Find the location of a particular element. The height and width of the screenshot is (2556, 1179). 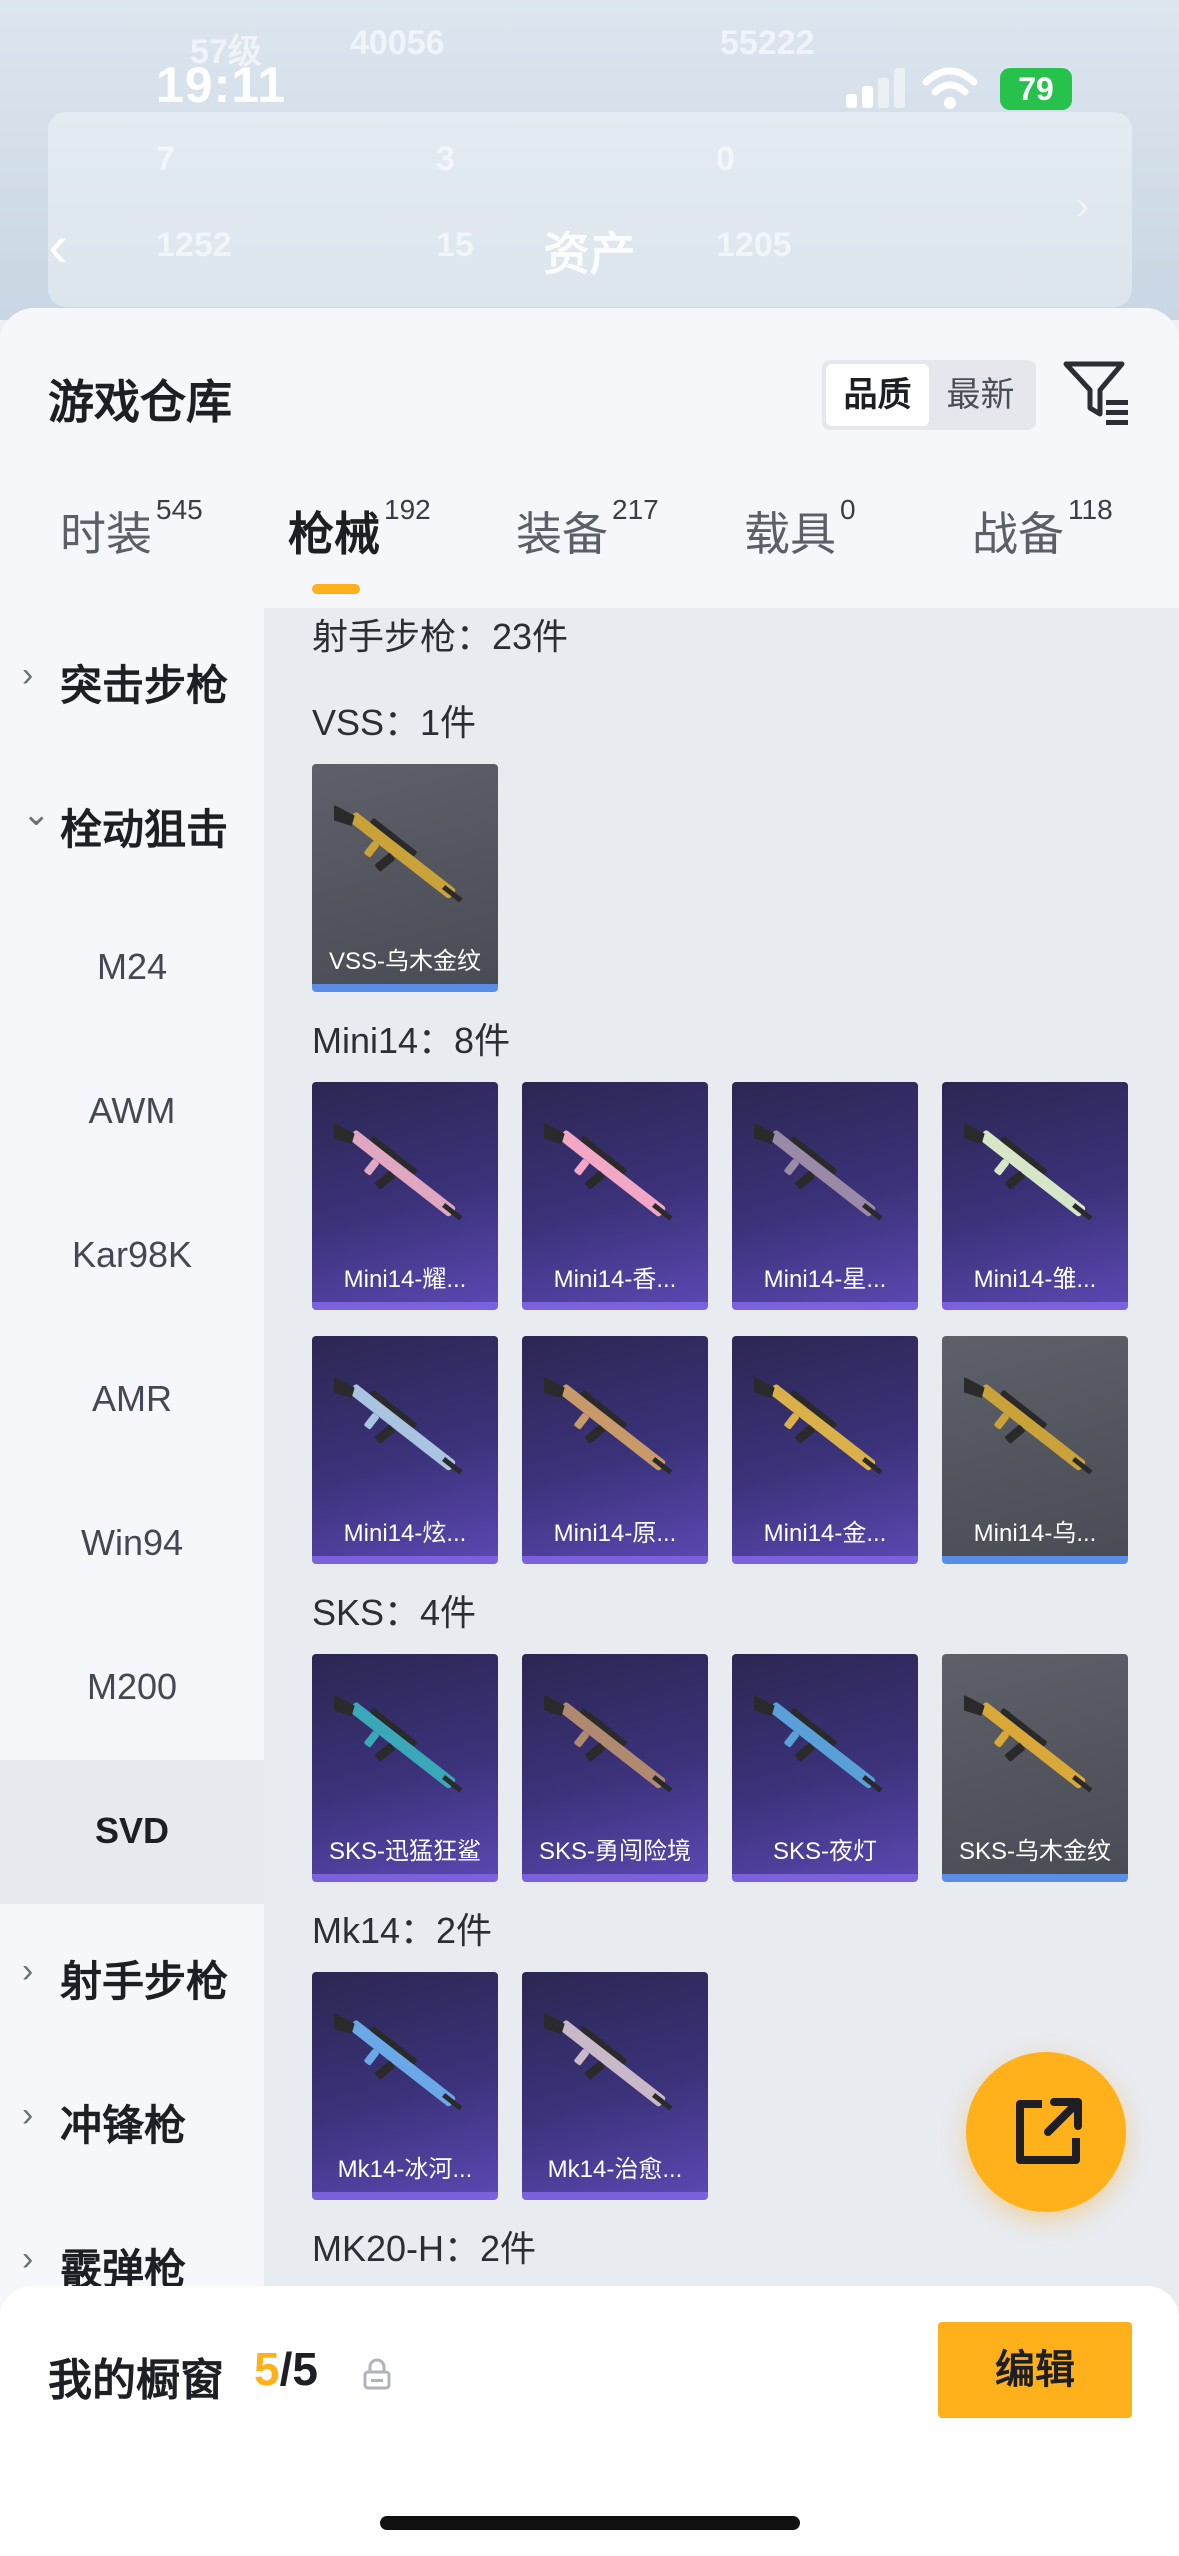

sidebar-item-label: AWM is located at coordinates (132, 1110).